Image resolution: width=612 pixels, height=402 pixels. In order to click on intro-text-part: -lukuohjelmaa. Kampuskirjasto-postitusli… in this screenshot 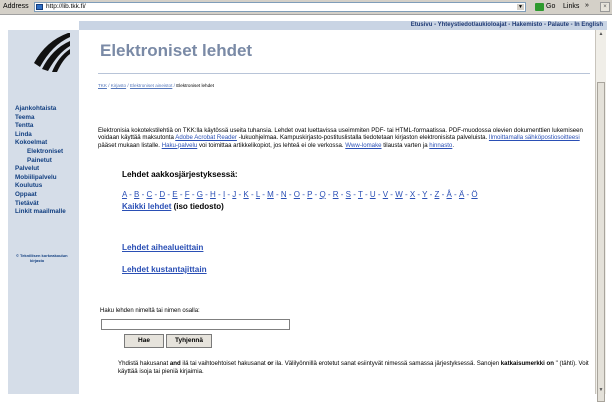, I will do `click(362, 138)`.